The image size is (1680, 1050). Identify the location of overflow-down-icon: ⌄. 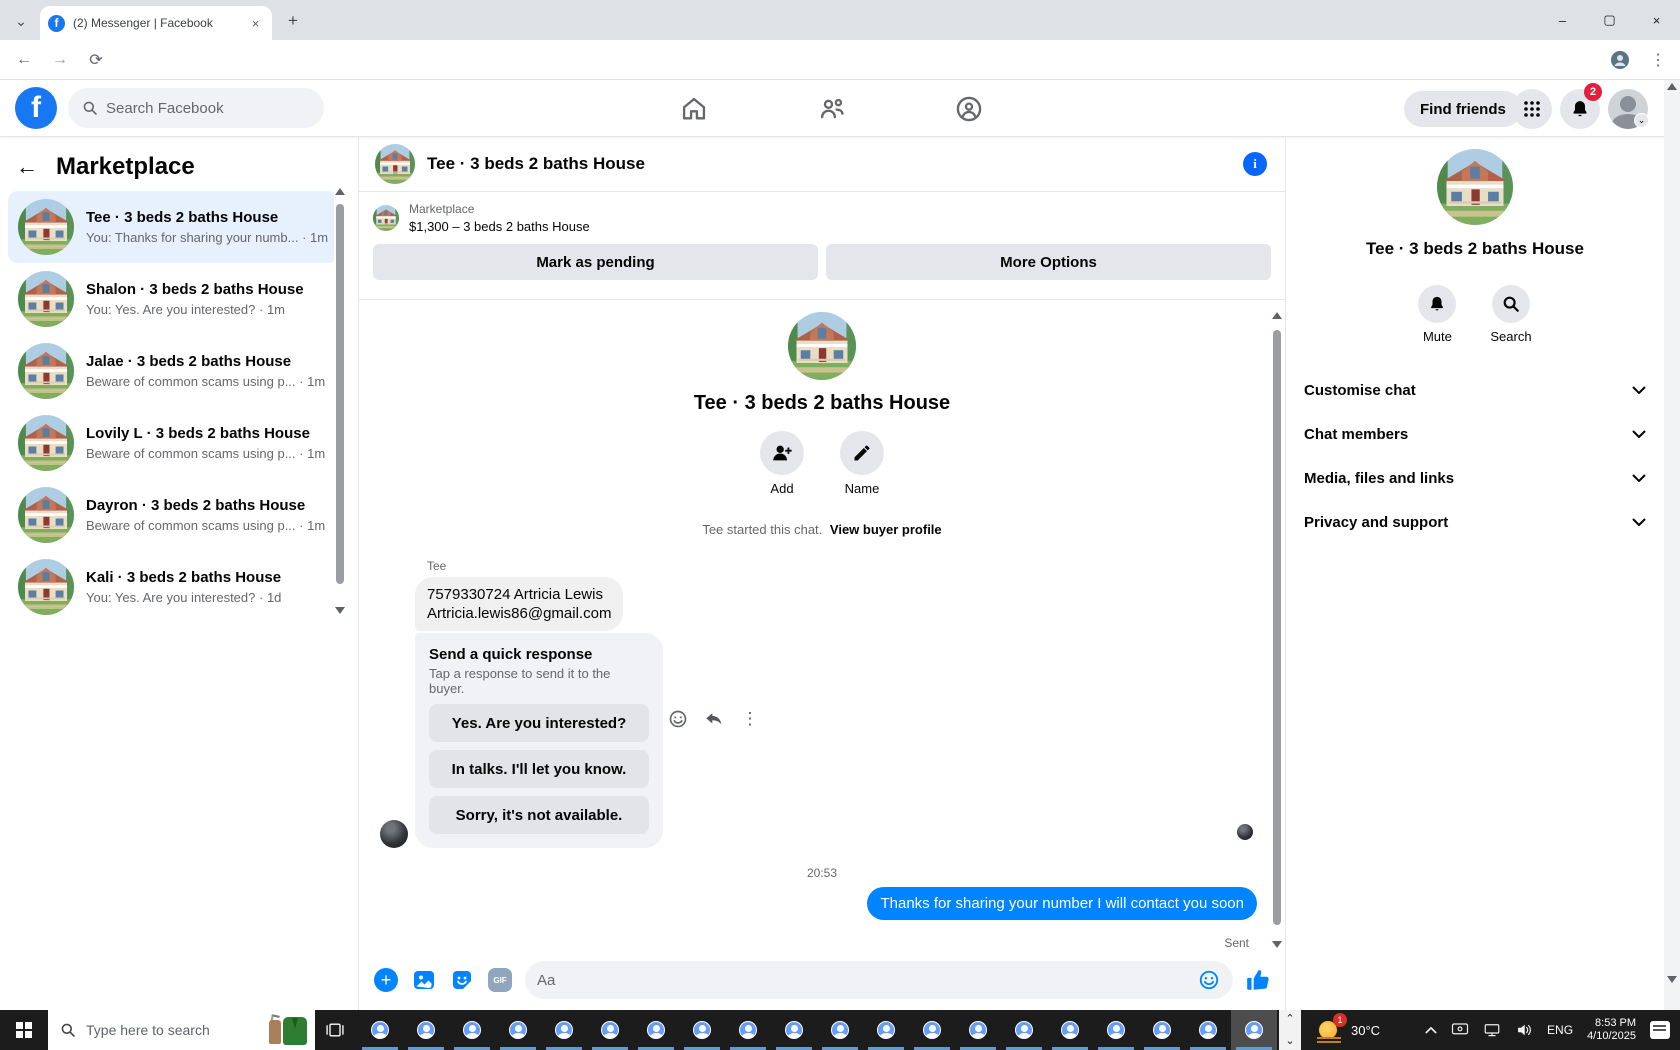
(1289, 1041).